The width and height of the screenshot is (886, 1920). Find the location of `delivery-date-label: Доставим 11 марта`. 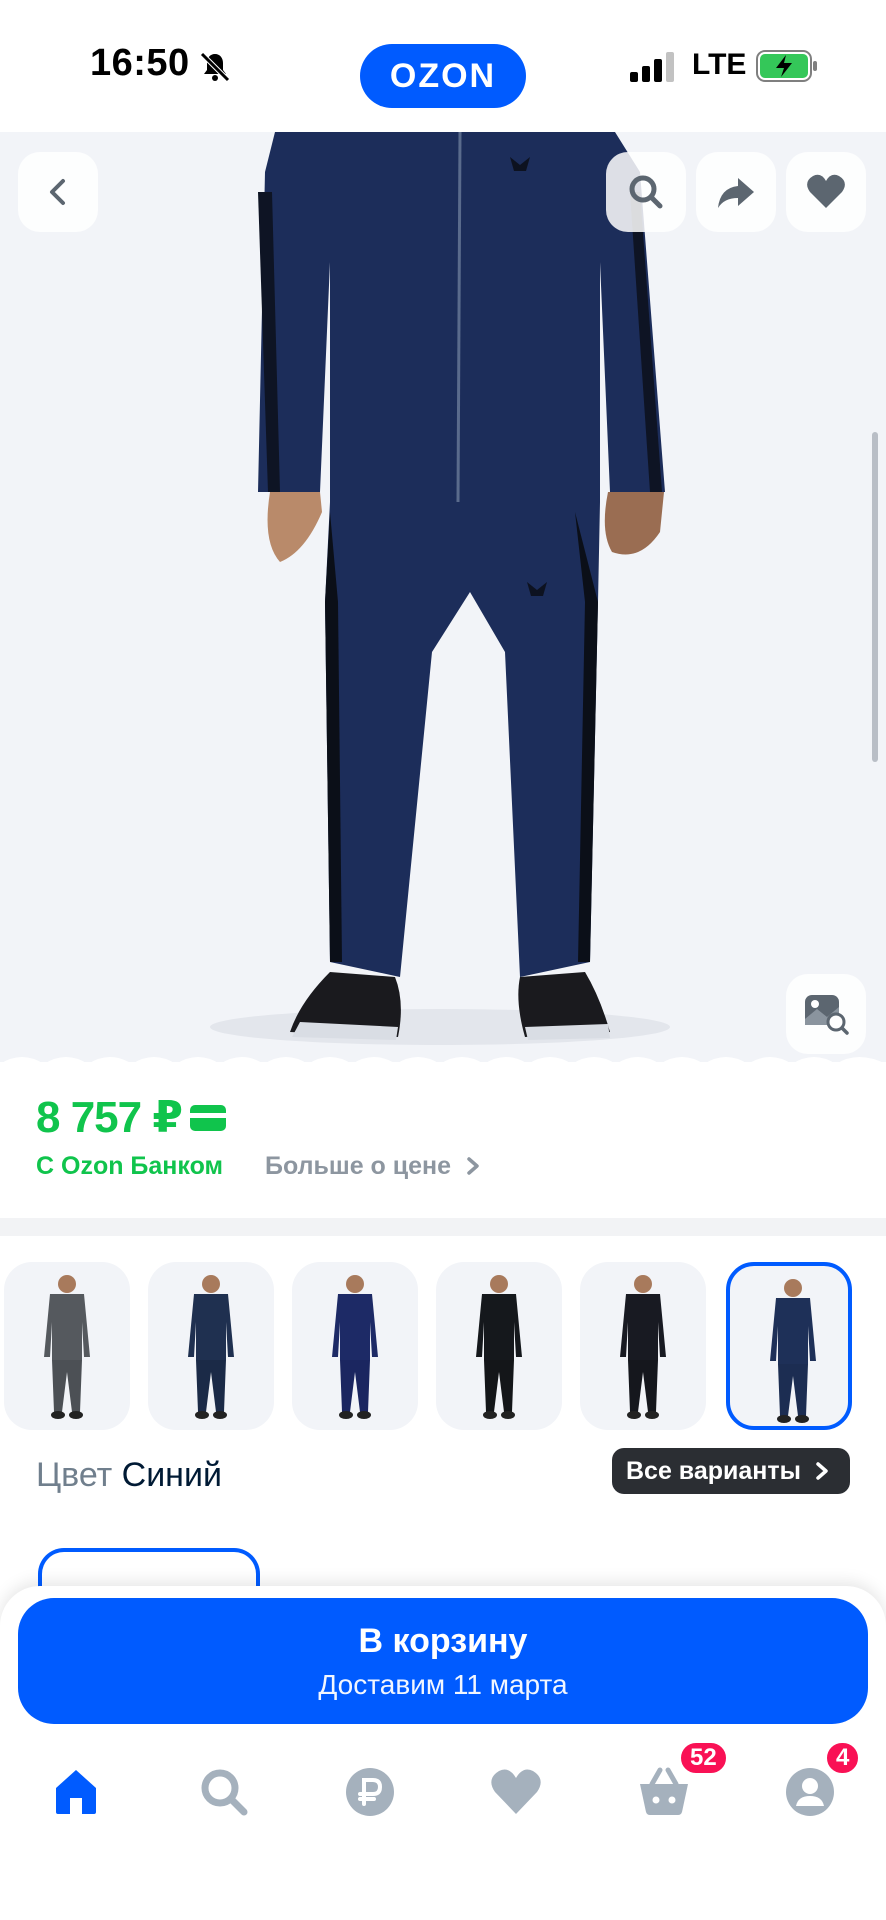

delivery-date-label: Доставим 11 марта is located at coordinates (443, 1684).